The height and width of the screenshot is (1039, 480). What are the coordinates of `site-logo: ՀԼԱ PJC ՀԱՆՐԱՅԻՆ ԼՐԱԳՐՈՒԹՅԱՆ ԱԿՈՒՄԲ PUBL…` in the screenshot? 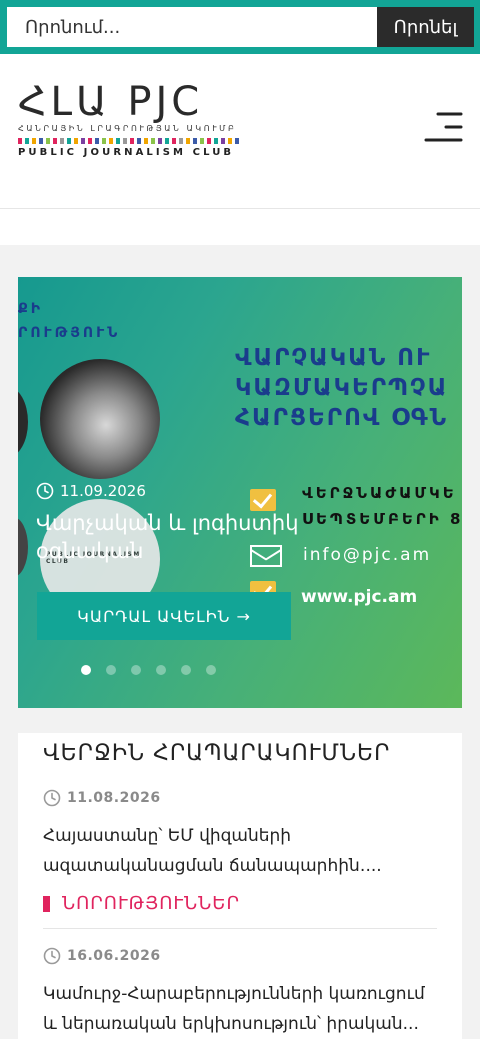 It's located at (133, 121).